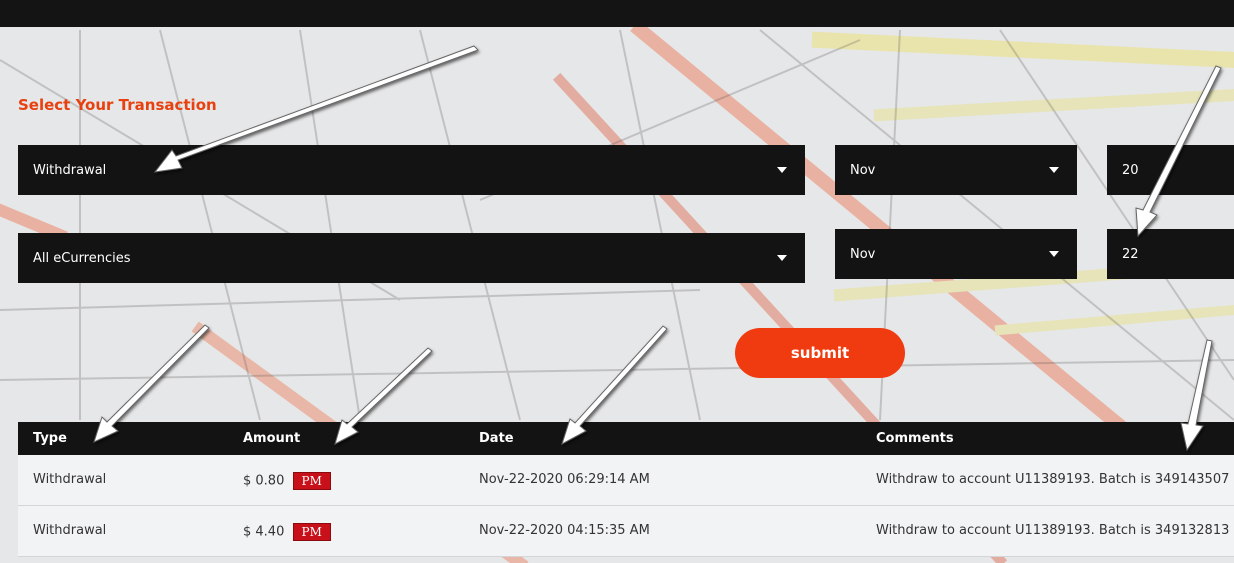 The height and width of the screenshot is (563, 1234). I want to click on table-header-row: Type Amount Date Comments, so click(626, 438).